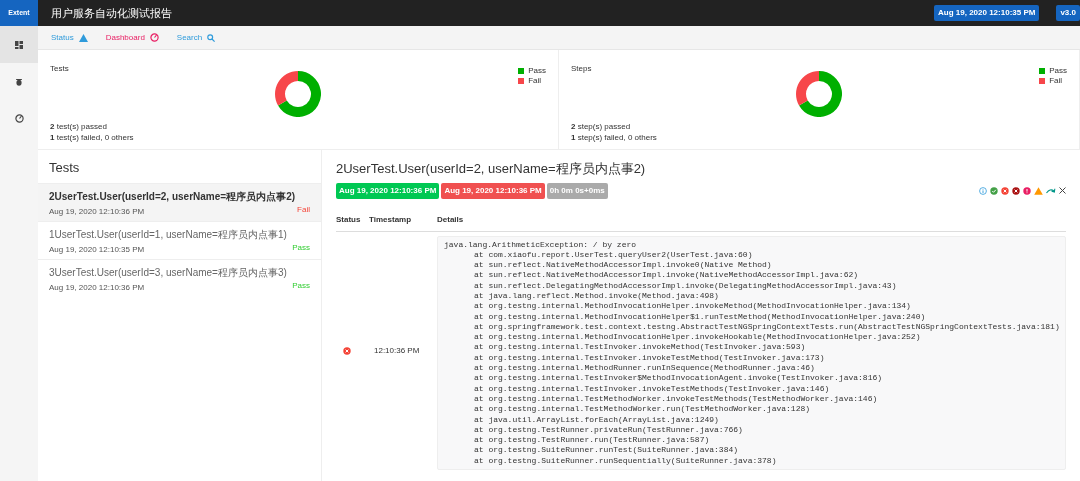 Image resolution: width=1080 pixels, height=481 pixels. What do you see at coordinates (491, 169) in the screenshot?
I see `test-title: 2UserTest.User(userId=2, userName=程序员内点事2)` at bounding box center [491, 169].